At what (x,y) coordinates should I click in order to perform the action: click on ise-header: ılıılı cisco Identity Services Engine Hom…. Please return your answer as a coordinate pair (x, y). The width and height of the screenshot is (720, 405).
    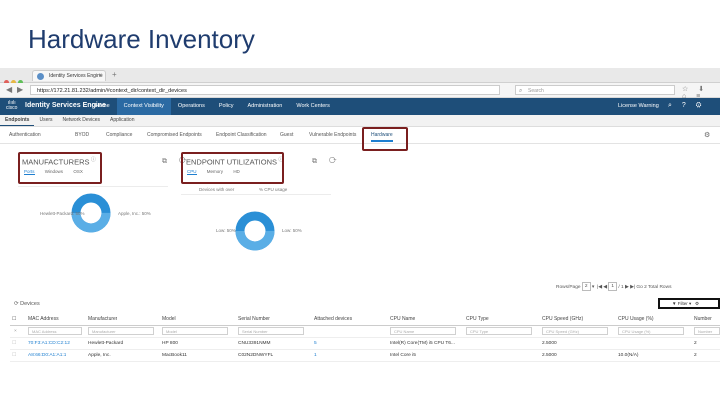
    Looking at the image, I should click on (360, 106).